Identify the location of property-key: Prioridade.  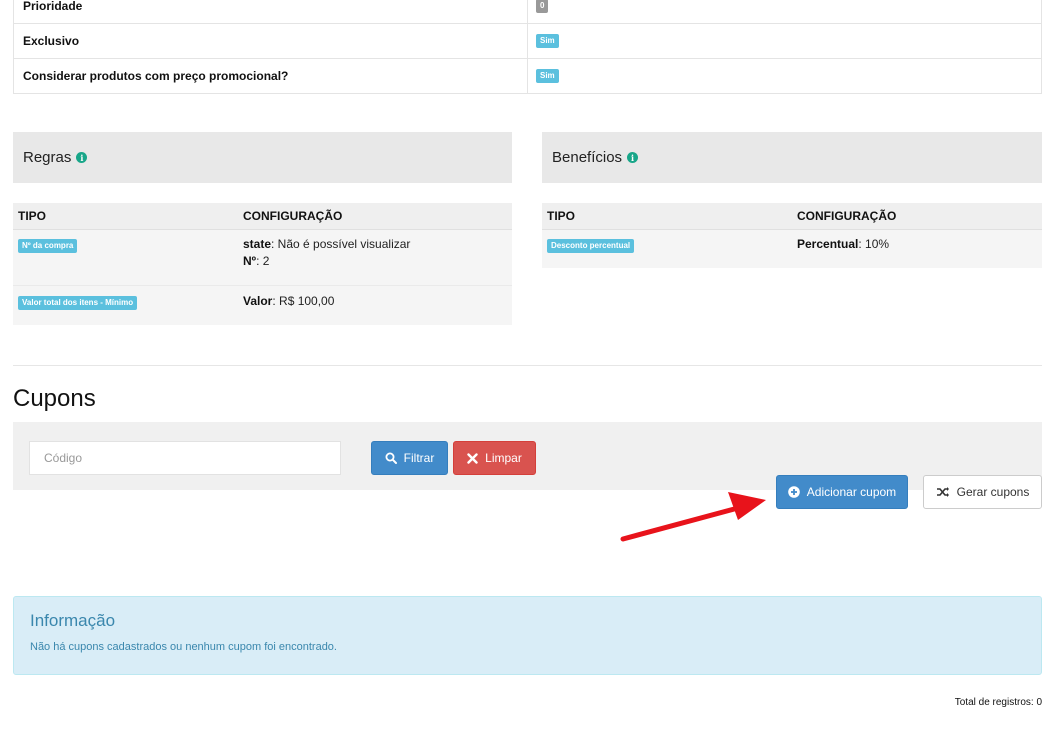
(271, 11).